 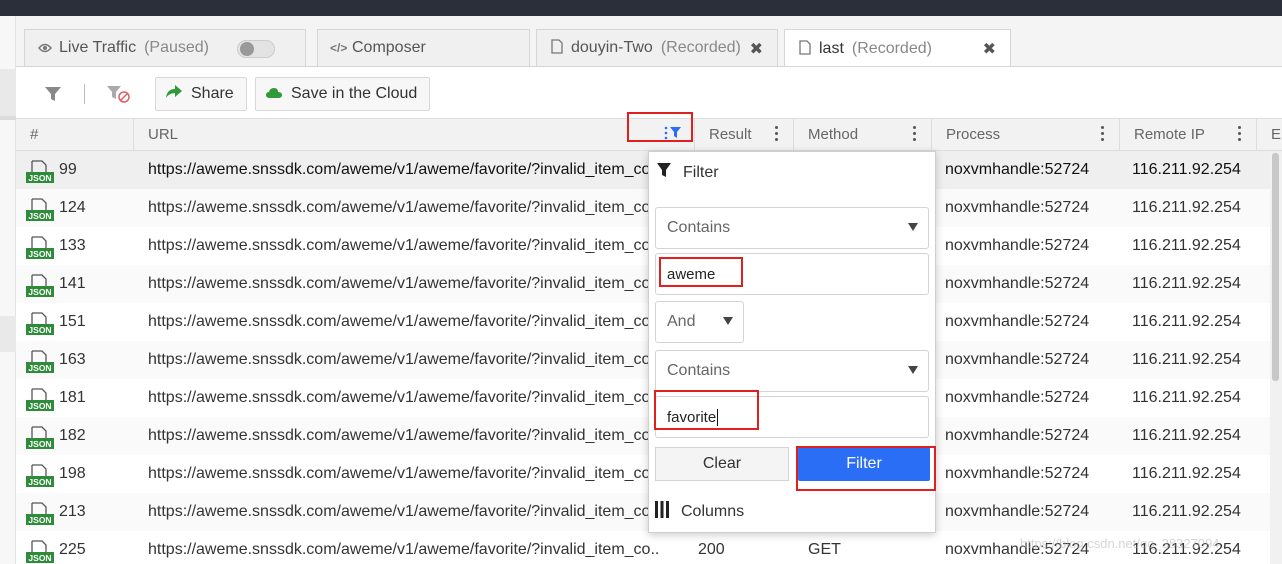 I want to click on document-icon, so click(x=557, y=48).